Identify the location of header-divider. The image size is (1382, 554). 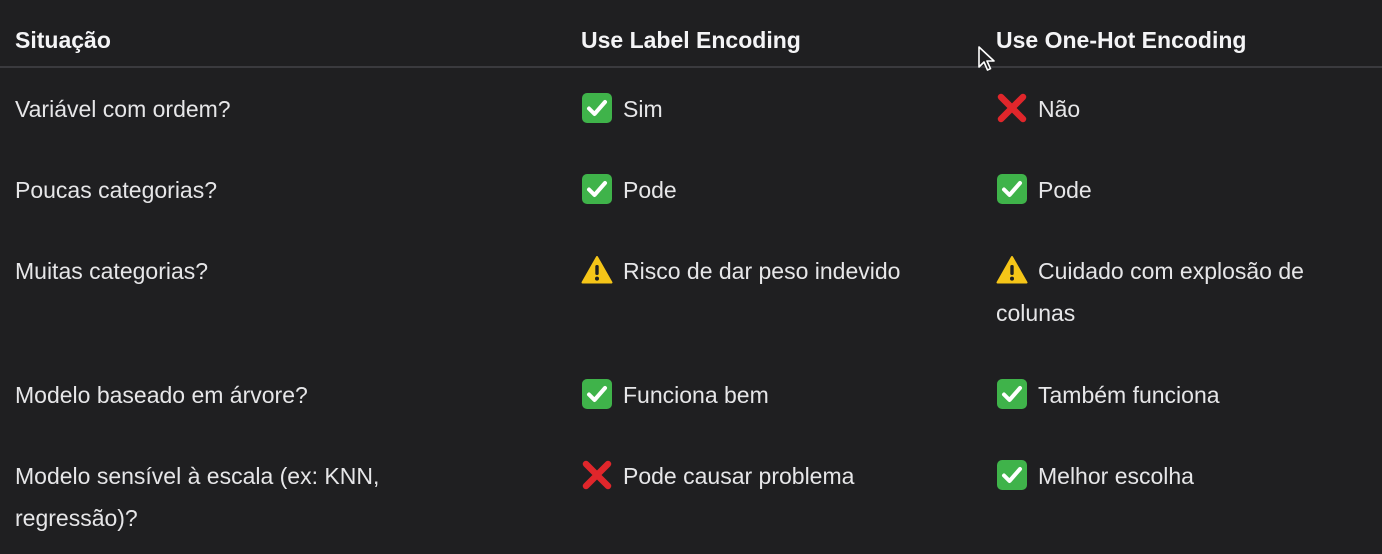
(691, 67).